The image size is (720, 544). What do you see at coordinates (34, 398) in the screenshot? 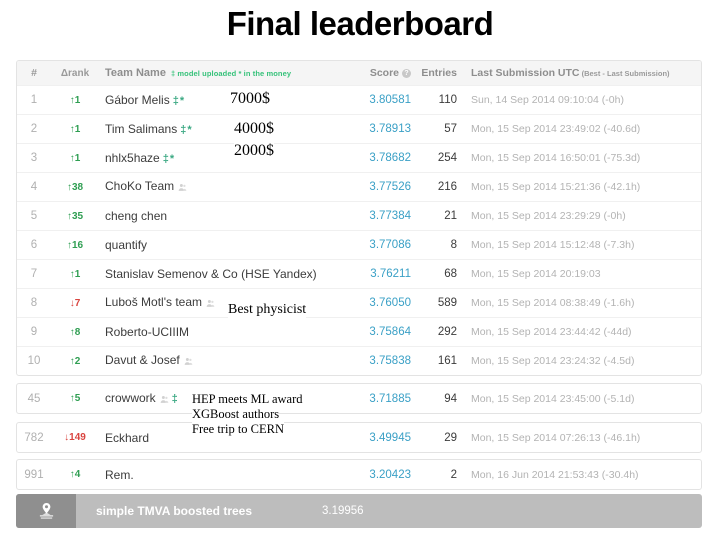
I see `row-rank: 45` at bounding box center [34, 398].